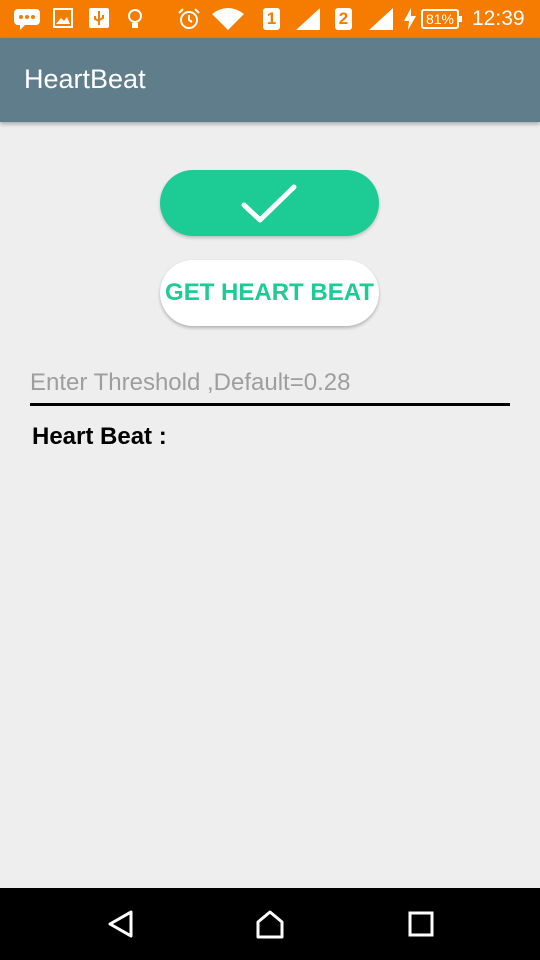 This screenshot has width=540, height=960. I want to click on status-time: 12:39, so click(498, 18).